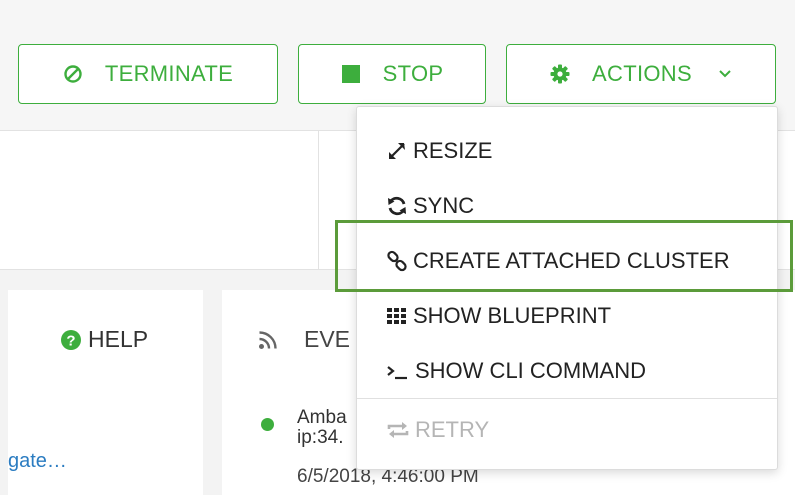  What do you see at coordinates (453, 150) in the screenshot?
I see `menu-item-label: RESIZE` at bounding box center [453, 150].